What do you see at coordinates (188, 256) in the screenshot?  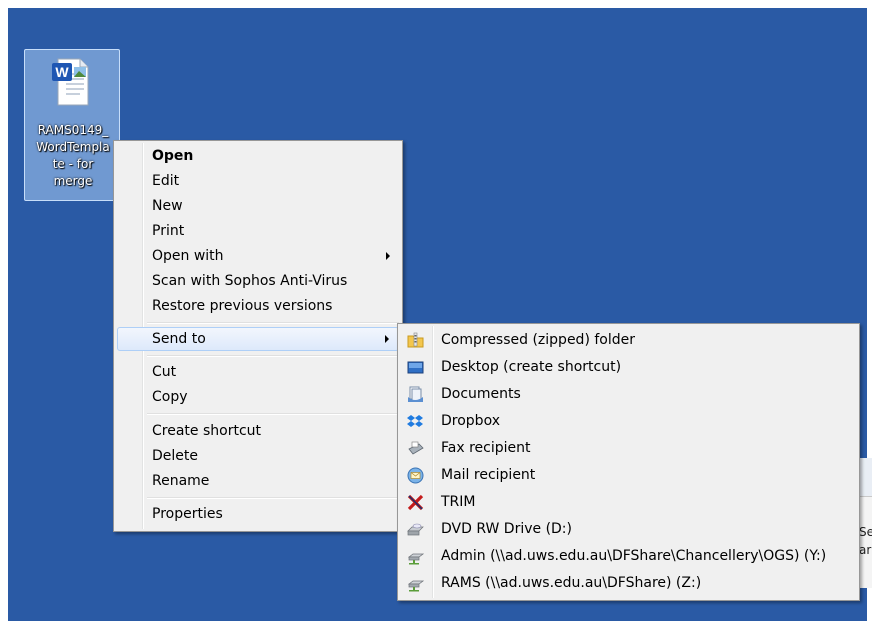 I see `menu-item-label: Open with` at bounding box center [188, 256].